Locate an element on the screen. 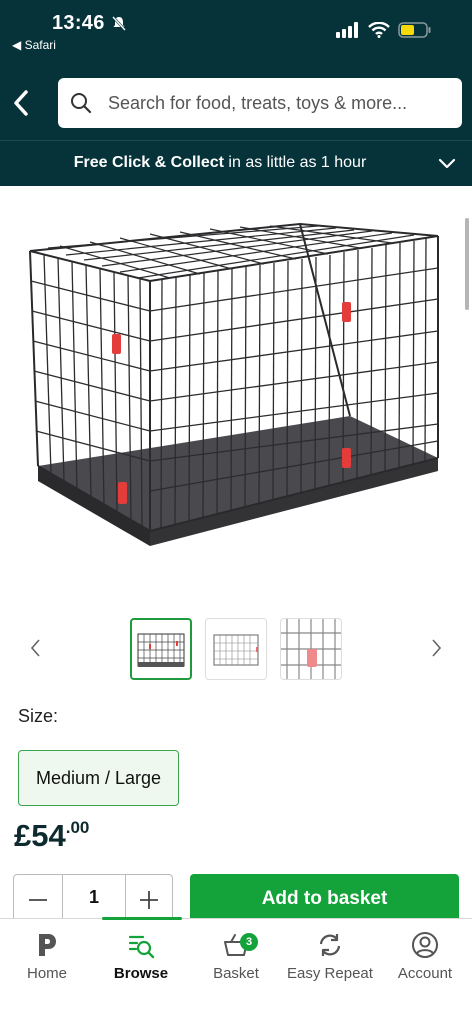  image-gallery is located at coordinates (236, 649).